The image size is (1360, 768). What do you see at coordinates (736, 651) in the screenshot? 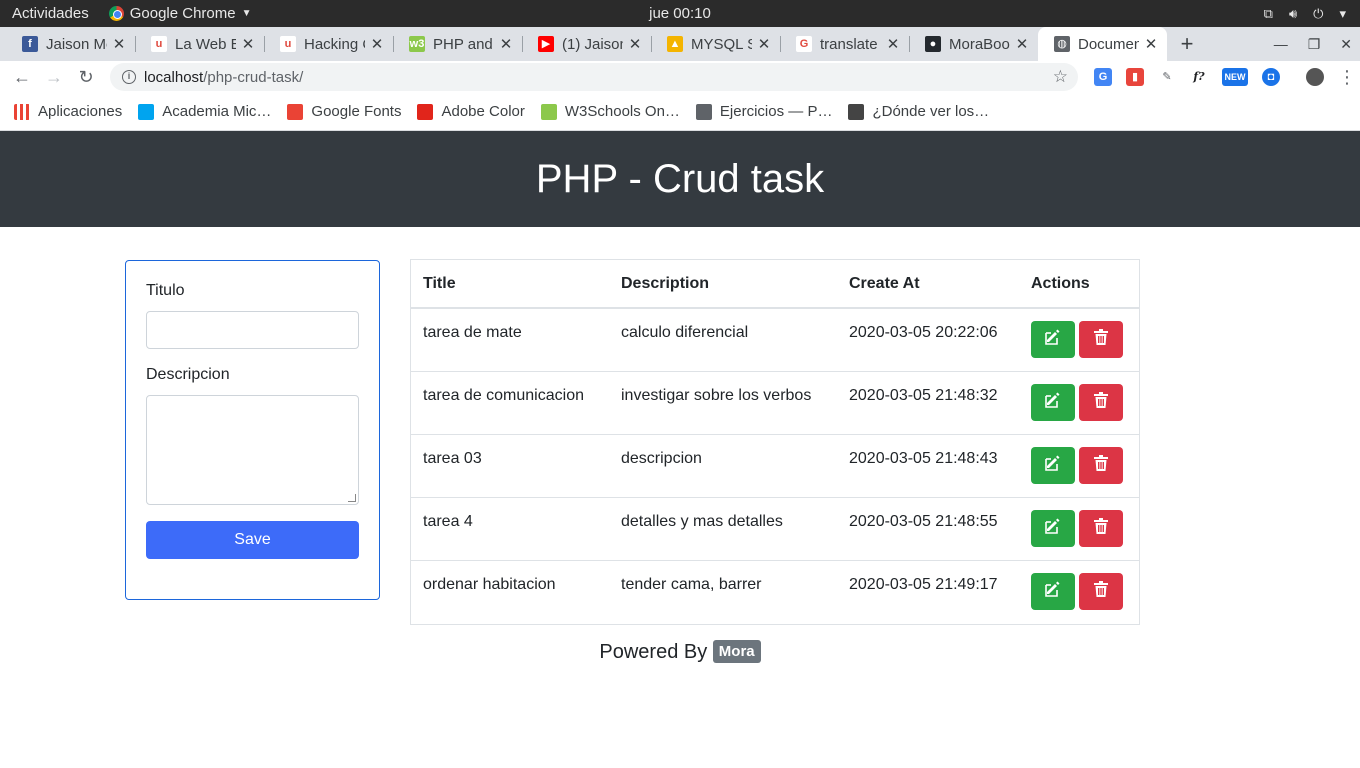
I see `author-badge: Mora` at bounding box center [736, 651].